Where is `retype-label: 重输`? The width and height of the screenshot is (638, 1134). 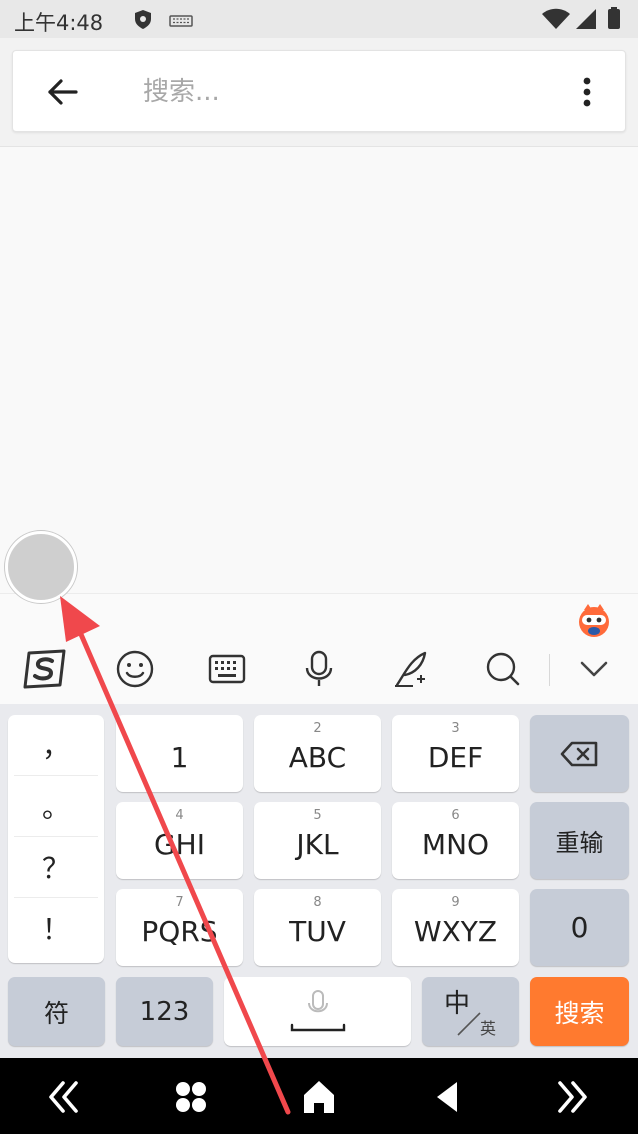
retype-label: 重输 is located at coordinates (579, 843).